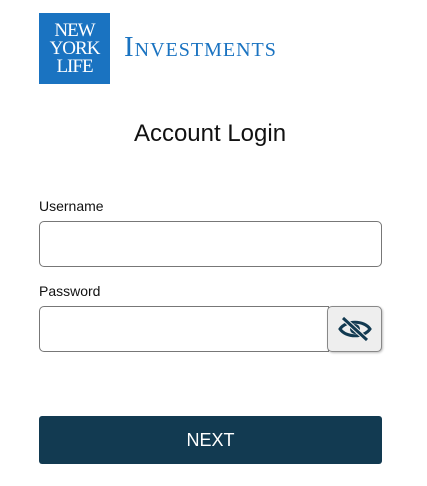 The height and width of the screenshot is (486, 427). I want to click on eye-slash-icon, so click(354, 329).